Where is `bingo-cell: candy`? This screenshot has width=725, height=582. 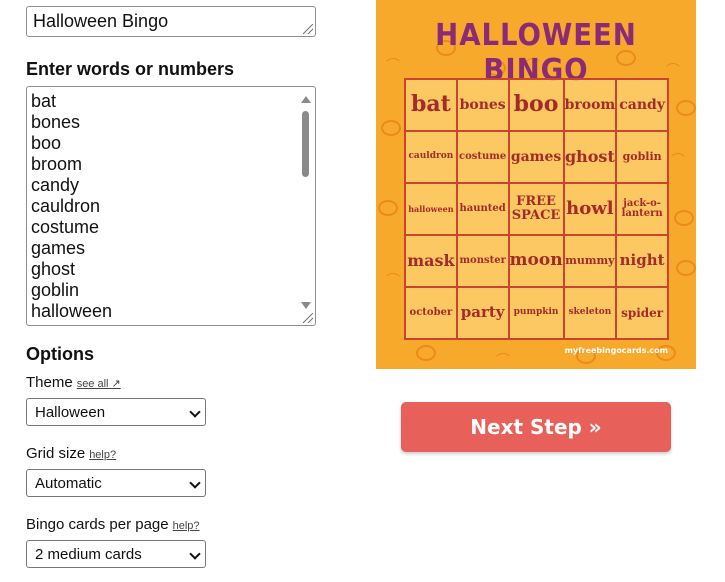 bingo-cell: candy is located at coordinates (642, 105).